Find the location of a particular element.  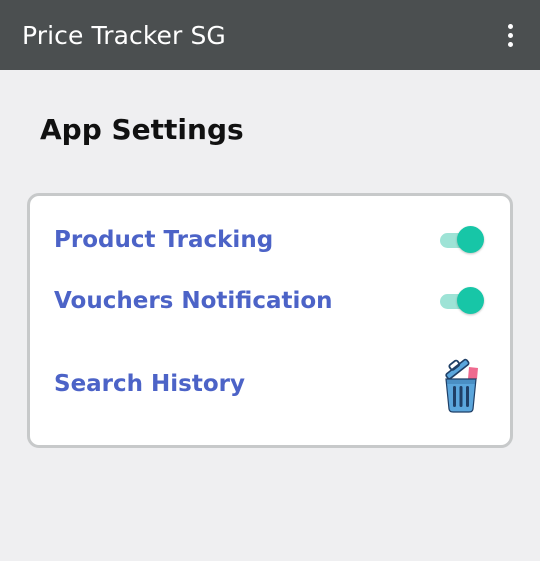

trash-bin-icon is located at coordinates (461, 385).